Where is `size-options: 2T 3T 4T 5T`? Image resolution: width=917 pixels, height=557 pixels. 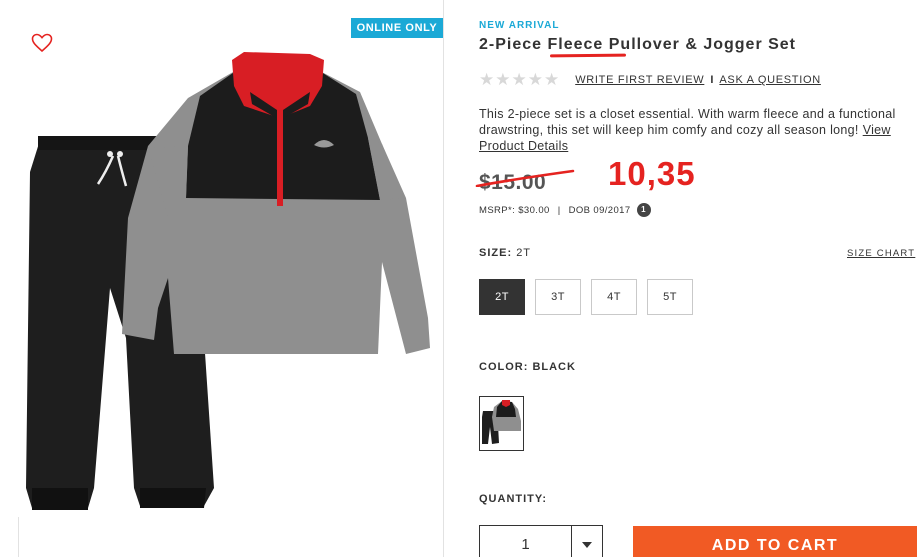 size-options: 2T 3T 4T 5T is located at coordinates (591, 297).